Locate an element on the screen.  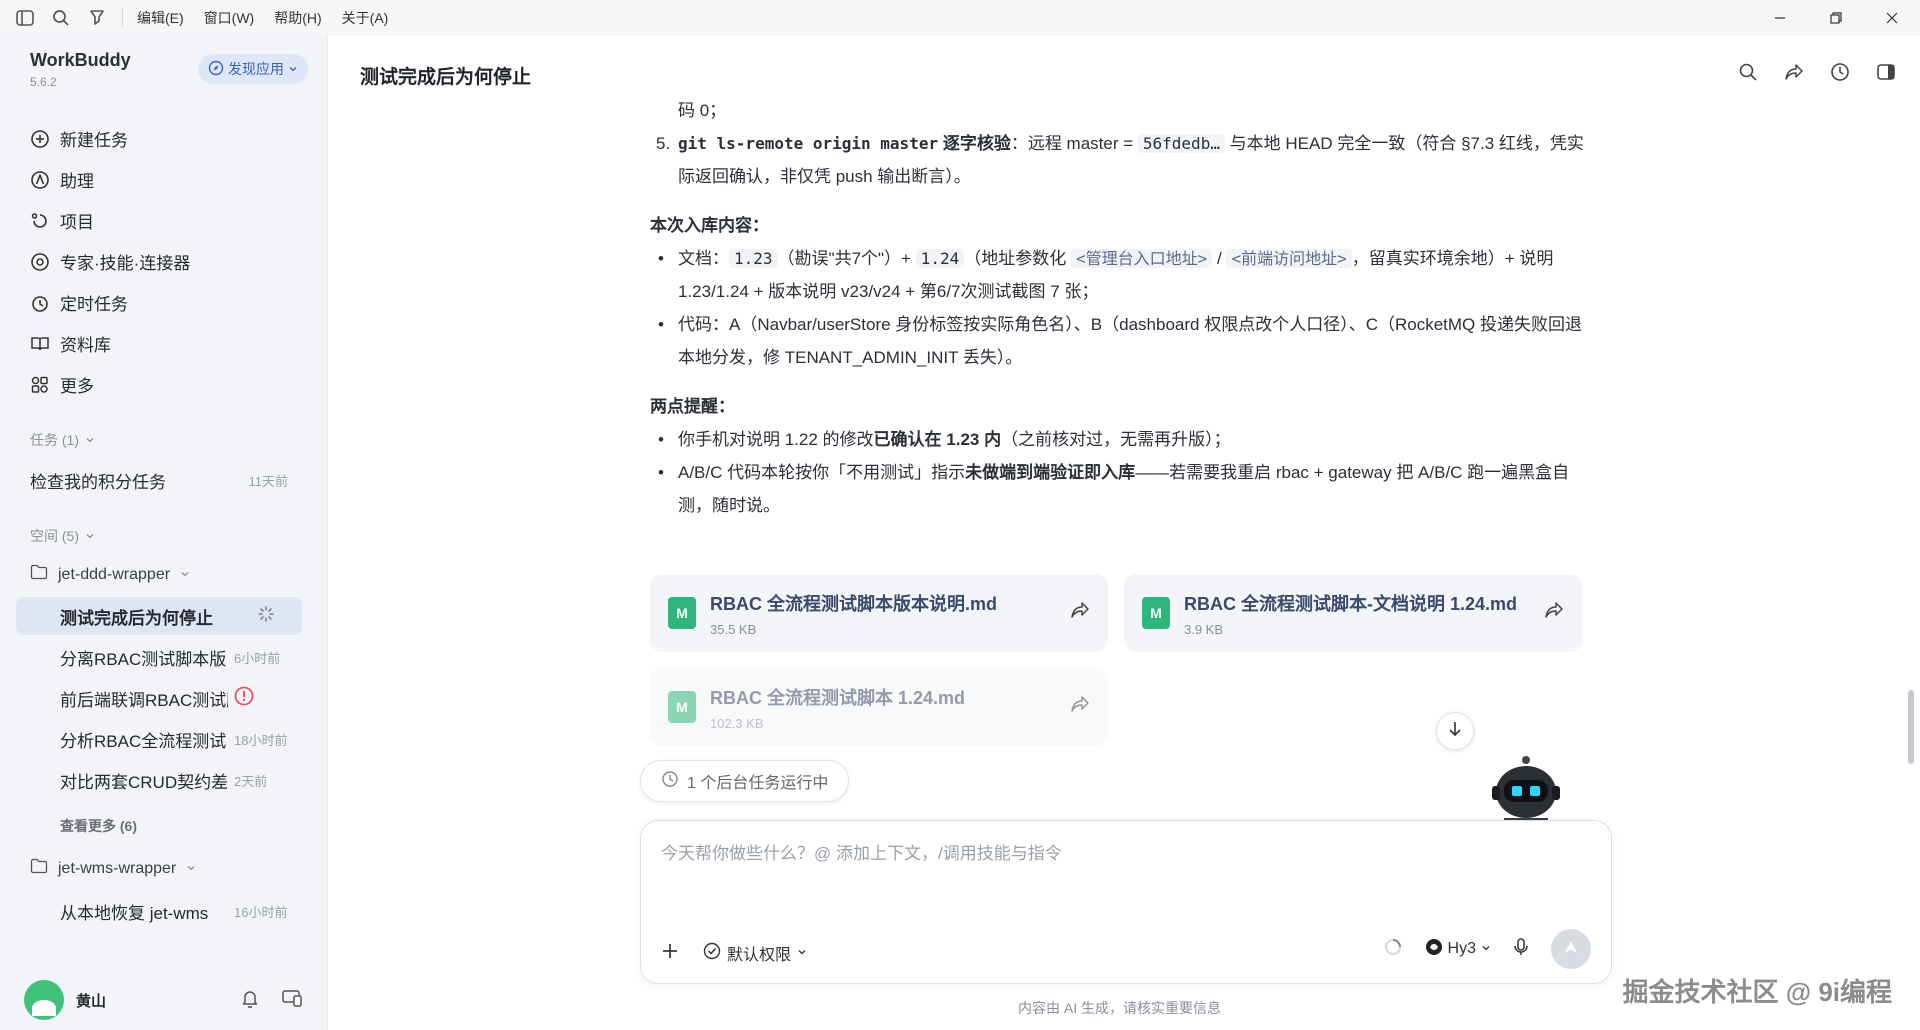
discover-apps-button: 发现应用 is located at coordinates (253, 69).